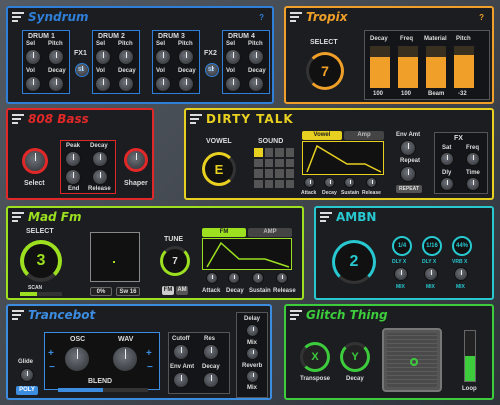  I want to click on trancebot-env-amt-knob, so click(181, 380).